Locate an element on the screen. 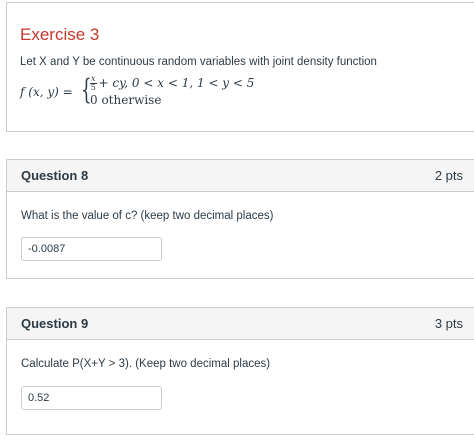 The image size is (474, 440). formula-lhs: f (x, y) = is located at coordinates (46, 92).